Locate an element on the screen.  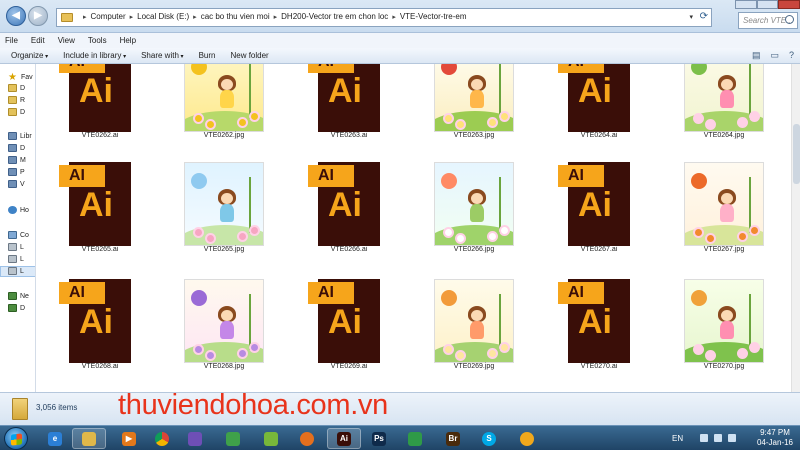
nav-item: P is located at coordinates (16, 172).